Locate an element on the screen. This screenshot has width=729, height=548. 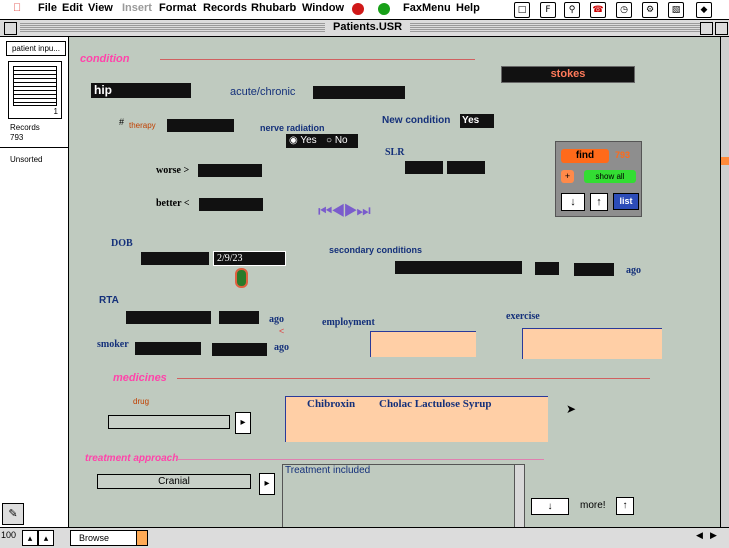
secondary-ago-label: ago is located at coordinates (633, 270).